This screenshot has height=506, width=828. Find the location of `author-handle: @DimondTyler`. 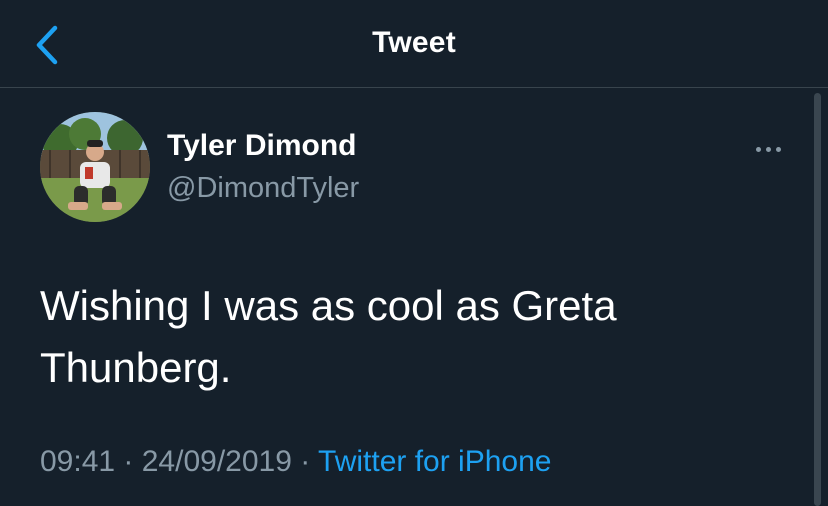

author-handle: @DimondTyler is located at coordinates (263, 188).